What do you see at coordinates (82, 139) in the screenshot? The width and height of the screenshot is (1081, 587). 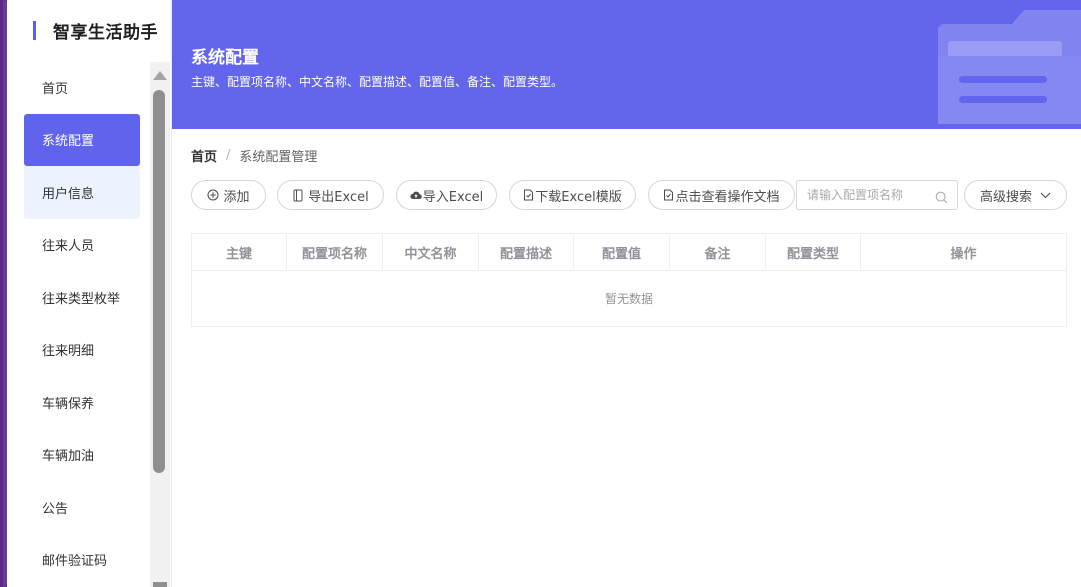 I see `sidebar-item-system-config: 系统配置` at bounding box center [82, 139].